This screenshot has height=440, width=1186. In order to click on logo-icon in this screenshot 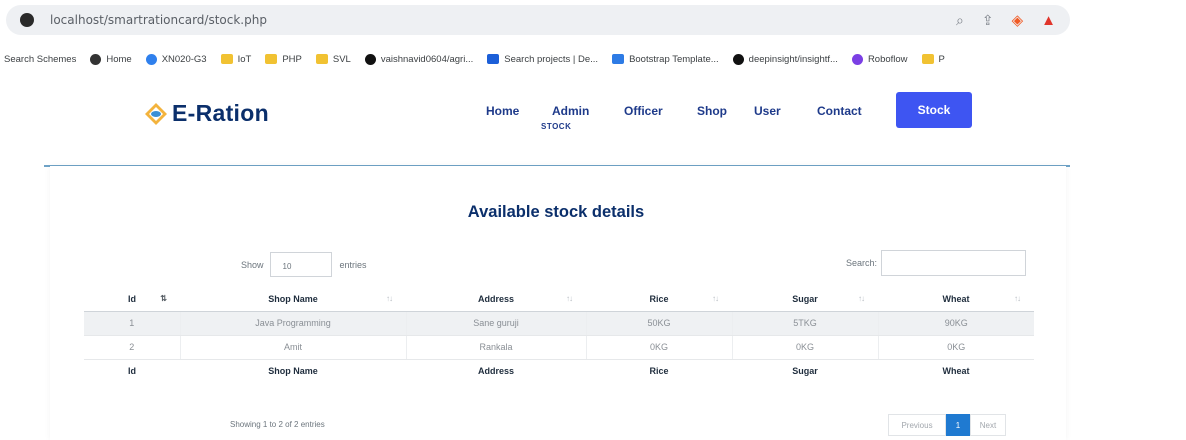, I will do `click(156, 114)`.